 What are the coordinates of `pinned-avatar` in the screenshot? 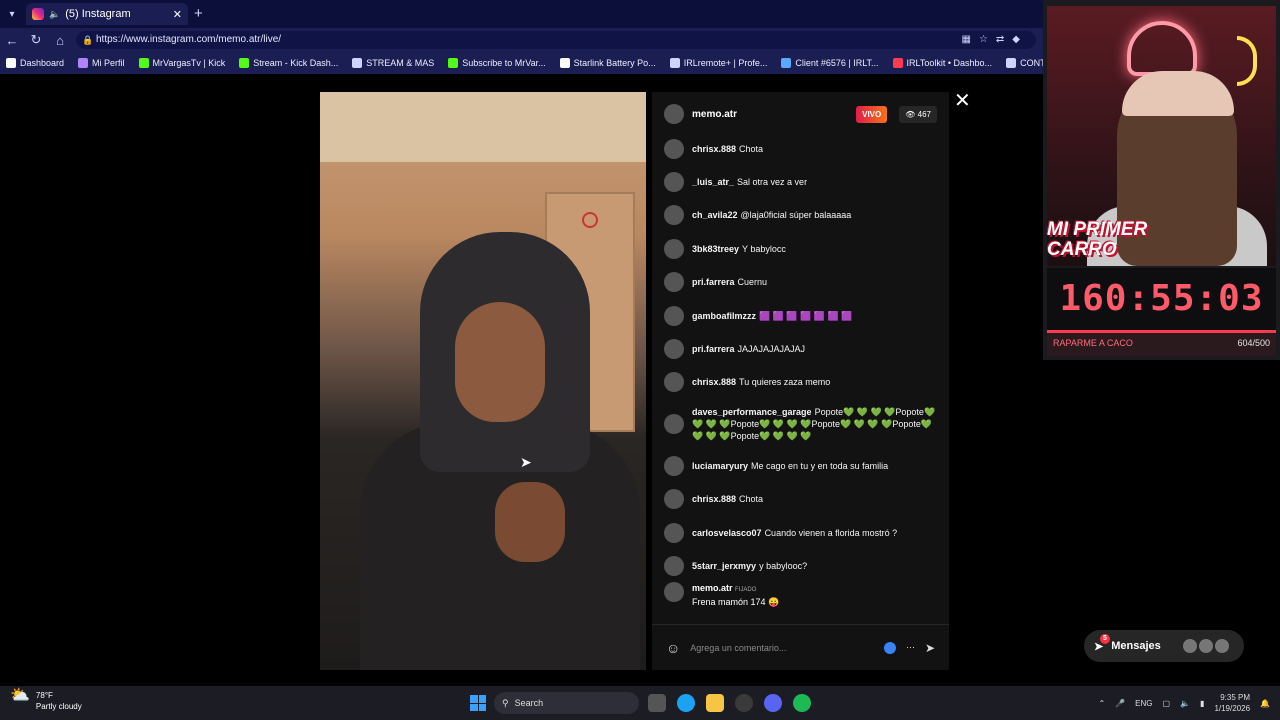 It's located at (674, 592).